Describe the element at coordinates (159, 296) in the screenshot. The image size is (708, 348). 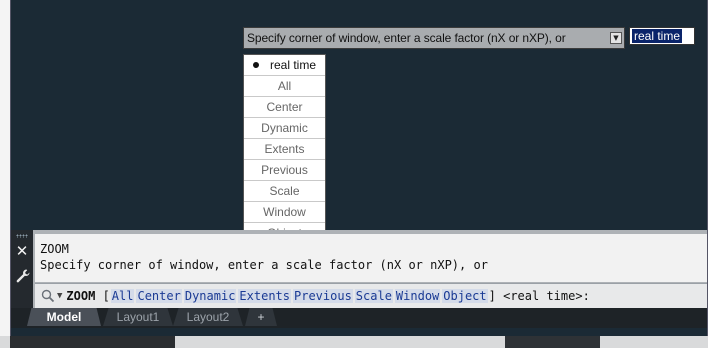
I see `cmd-option-center: Center` at that location.